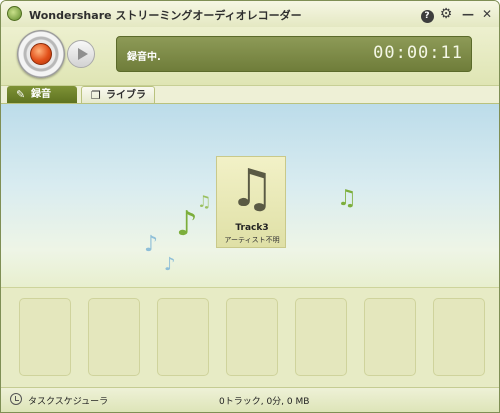  What do you see at coordinates (446, 14) in the screenshot?
I see `gear-icon: ⚙` at bounding box center [446, 14].